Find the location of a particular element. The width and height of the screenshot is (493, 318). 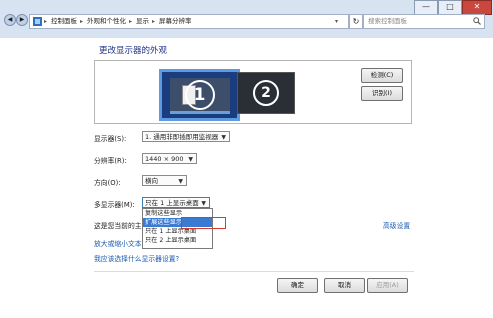

maximize-button: □ is located at coordinates (450, 7).